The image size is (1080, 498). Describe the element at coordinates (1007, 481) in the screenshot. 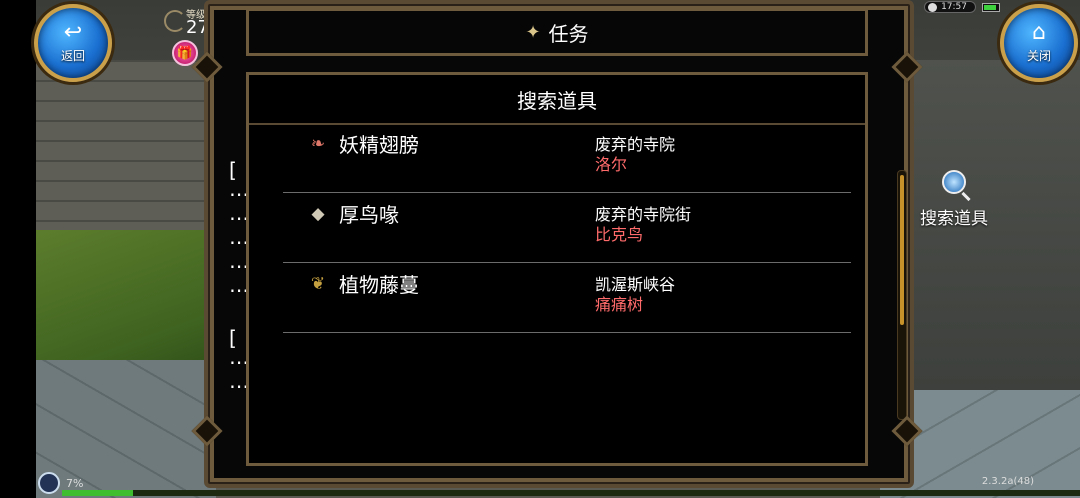

I see `version-text: 2.3.2a(48)` at that location.